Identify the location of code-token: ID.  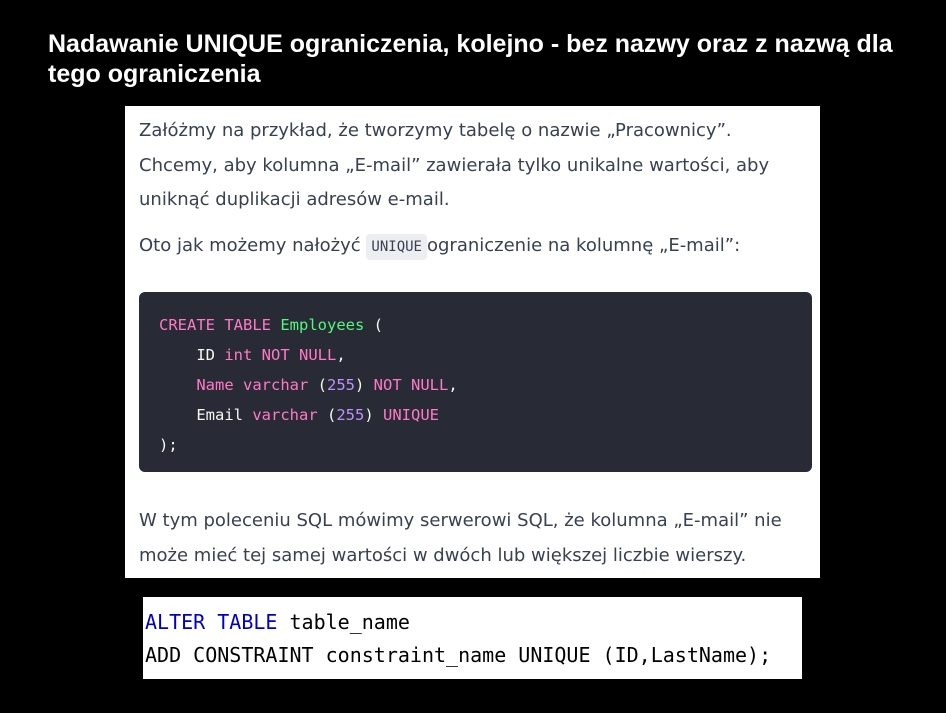
(210, 355).